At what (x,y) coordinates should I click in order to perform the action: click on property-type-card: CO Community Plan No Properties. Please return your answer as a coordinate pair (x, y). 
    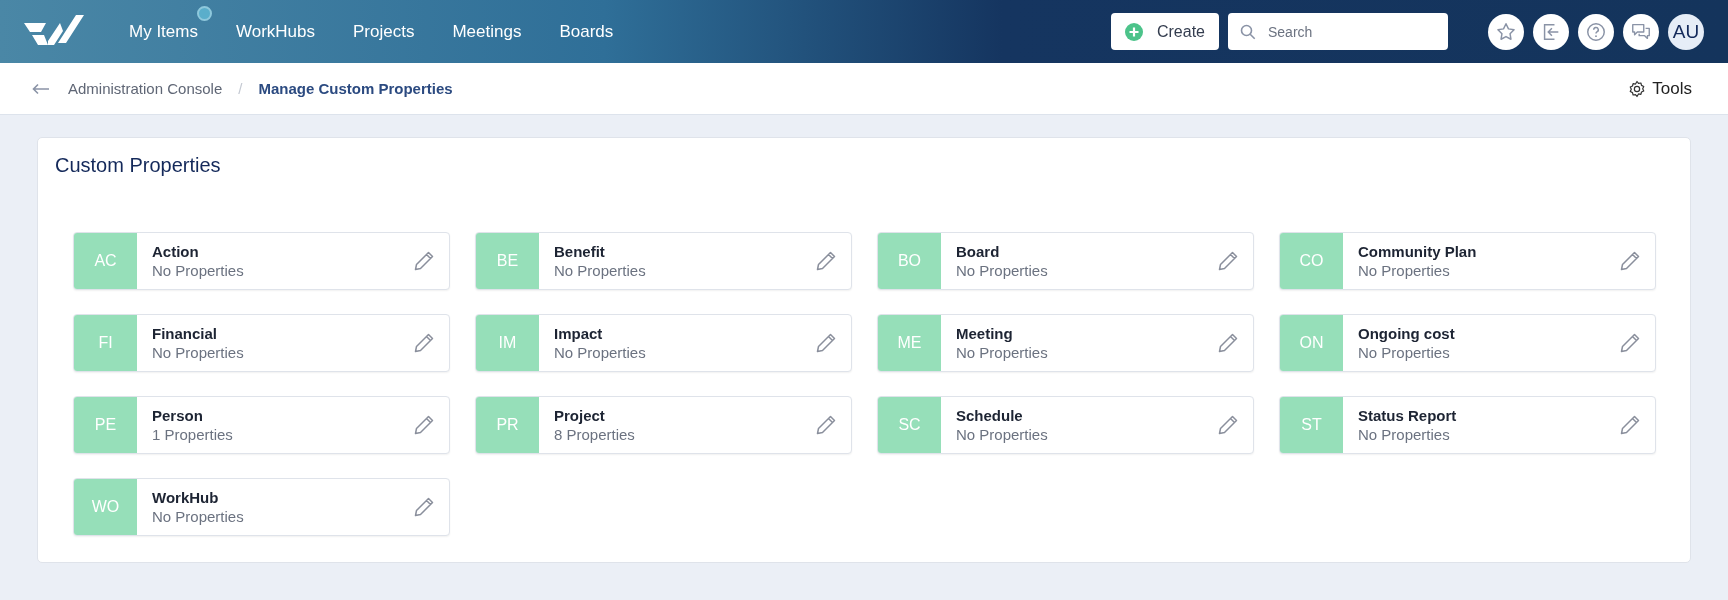
    Looking at the image, I should click on (1467, 261).